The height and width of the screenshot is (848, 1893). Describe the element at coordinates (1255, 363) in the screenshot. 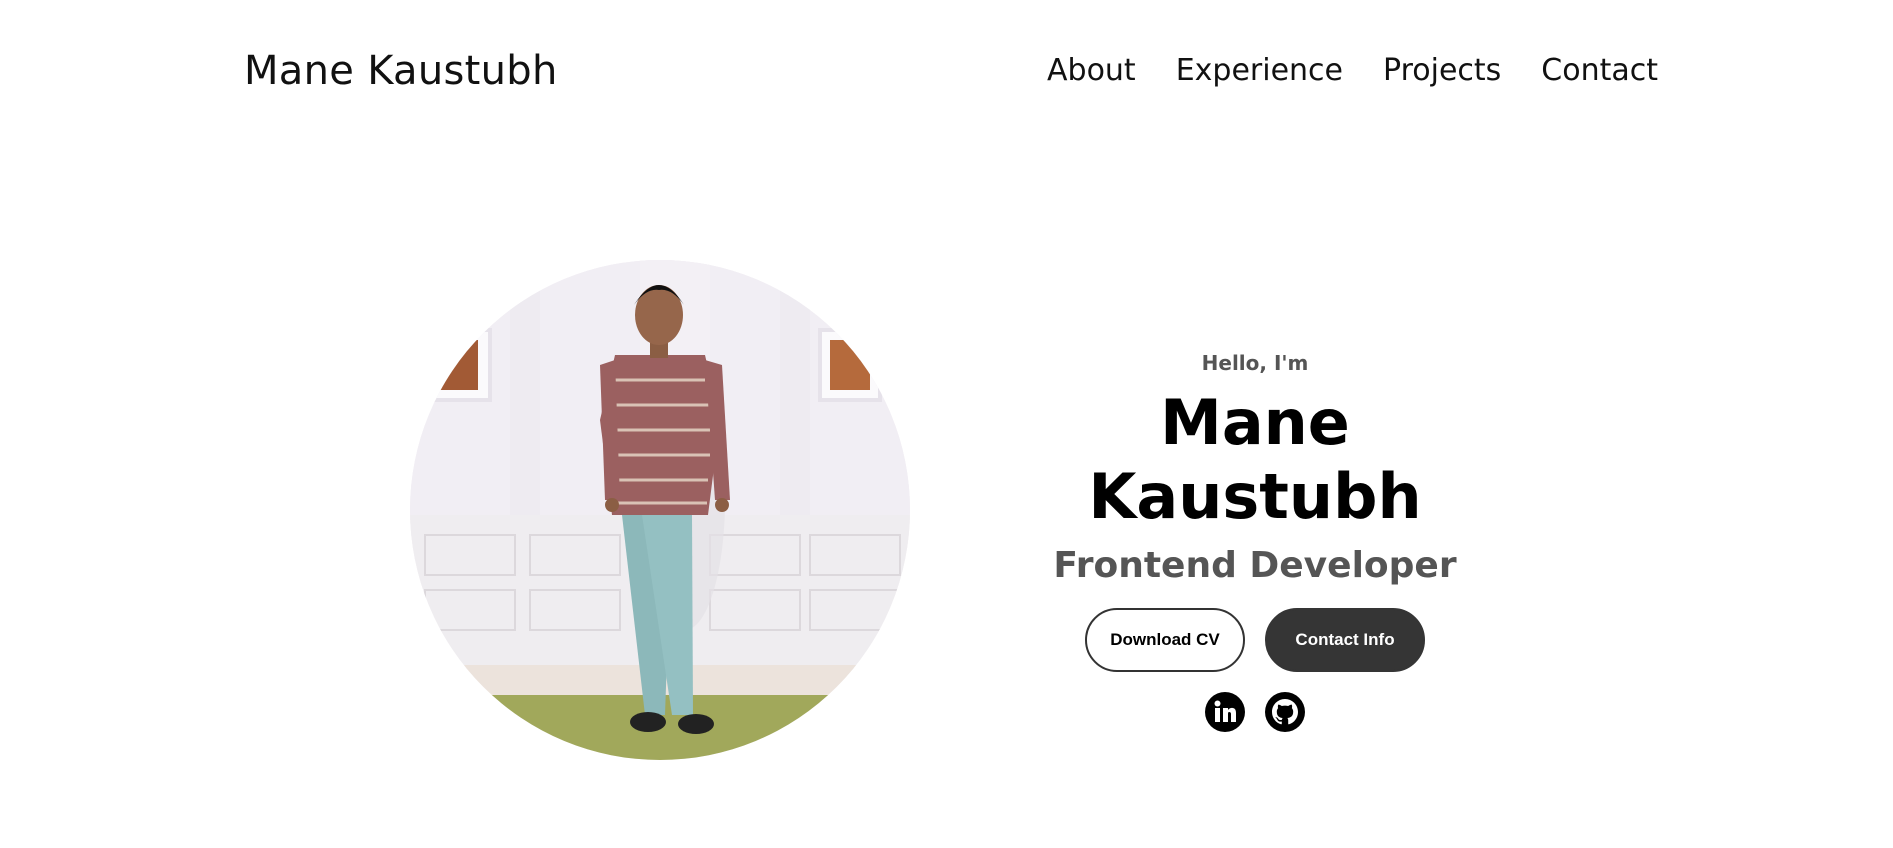

I see `greeting-text: Hello, I'm` at that location.